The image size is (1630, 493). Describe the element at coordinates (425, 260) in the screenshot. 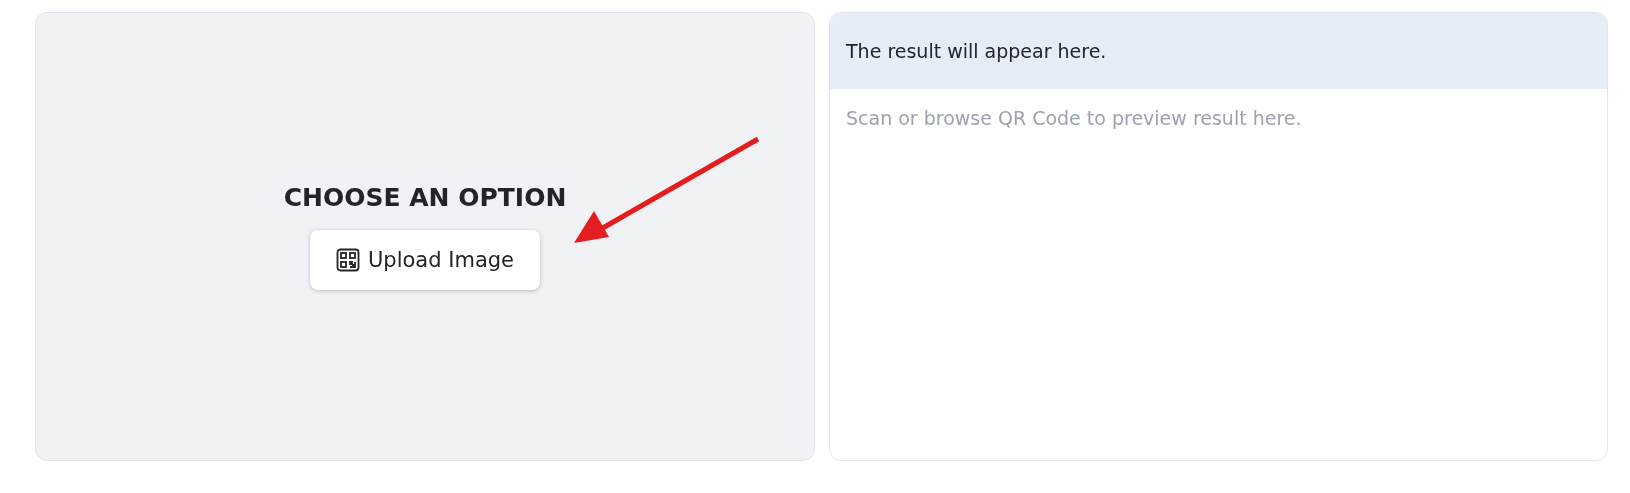

I see `upload-image-button: Upload Image` at that location.